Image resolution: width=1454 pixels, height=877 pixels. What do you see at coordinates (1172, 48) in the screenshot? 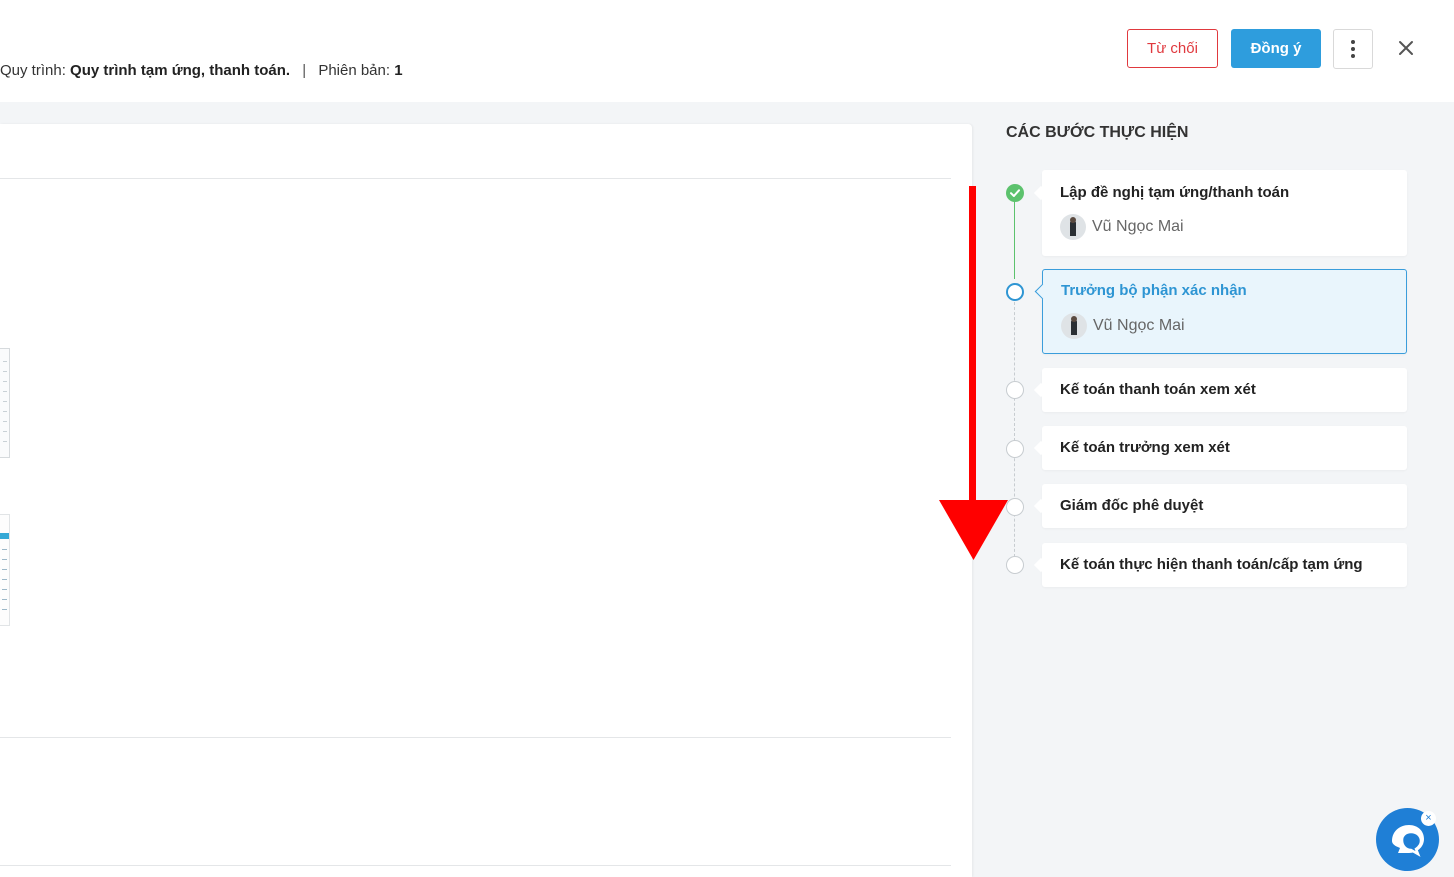
I see `reject-button: Từ chối` at bounding box center [1172, 48].